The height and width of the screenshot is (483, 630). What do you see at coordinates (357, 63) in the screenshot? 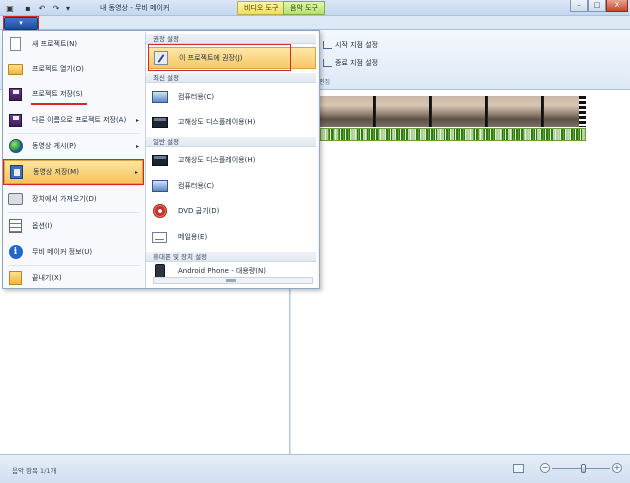
I see `set-end-label: 종료 지점 설정` at bounding box center [357, 63].